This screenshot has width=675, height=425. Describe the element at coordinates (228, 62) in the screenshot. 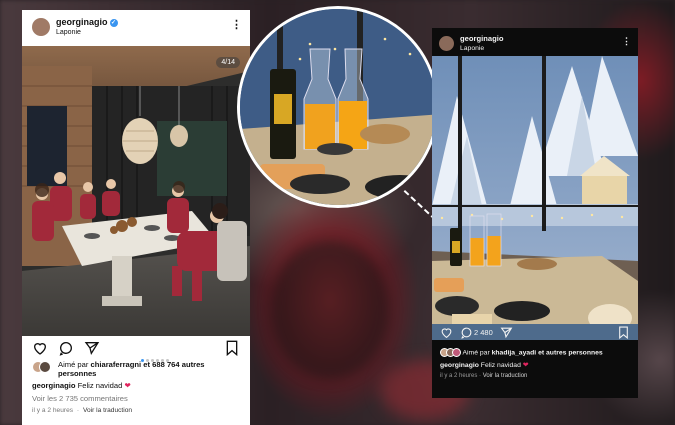

I see `image-counter: 4/14` at that location.